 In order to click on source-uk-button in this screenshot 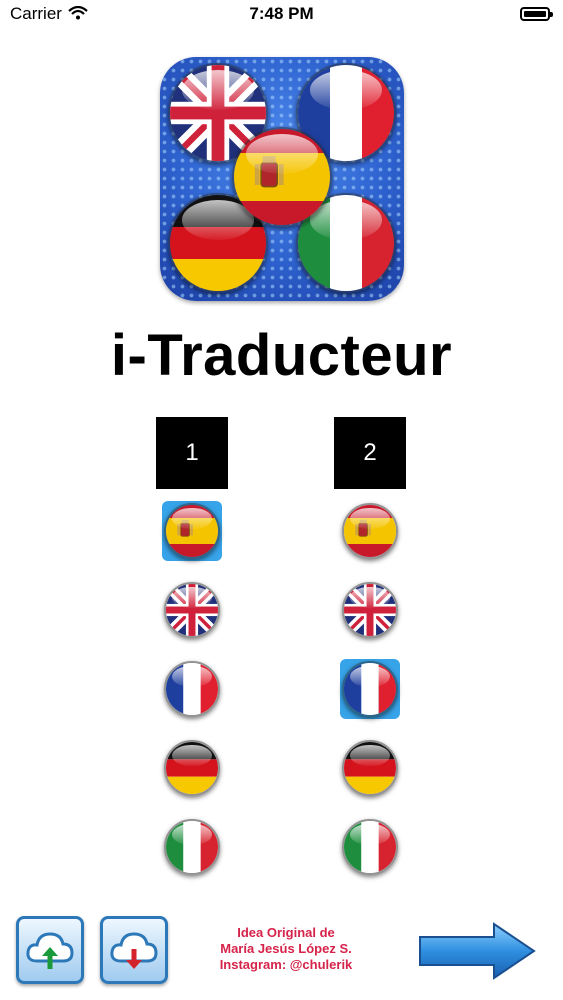, I will do `click(192, 610)`.